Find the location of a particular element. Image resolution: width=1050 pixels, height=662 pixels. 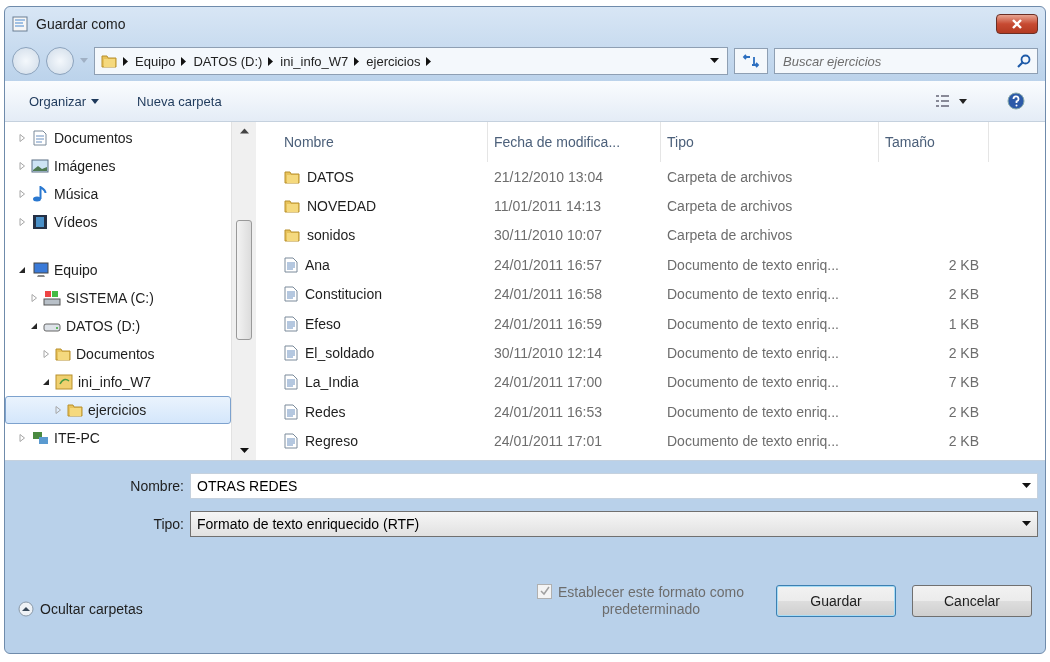

tree-item-label: Vídeos is located at coordinates (76, 222).